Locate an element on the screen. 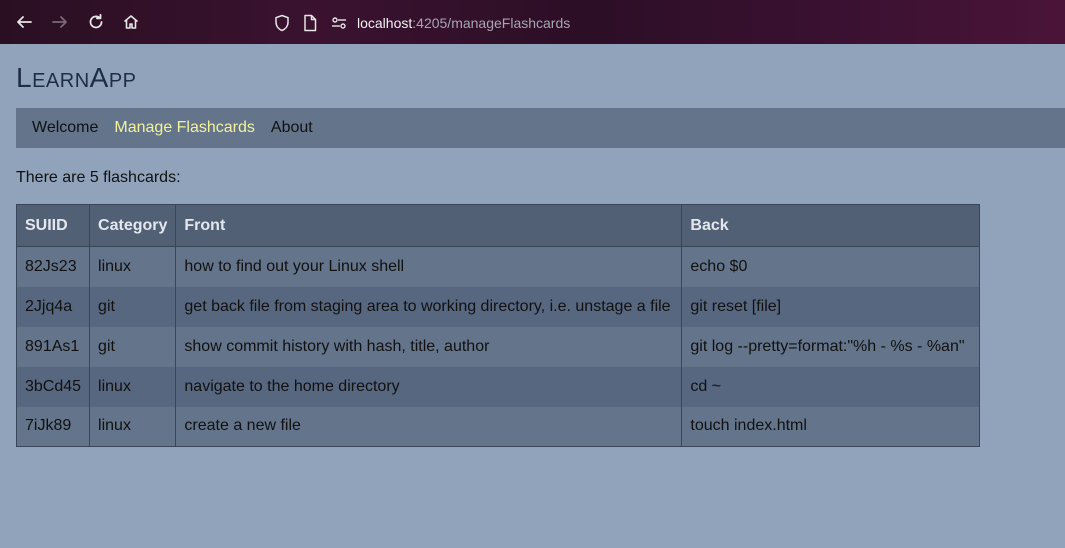  cell-suiid: 891As1 is located at coordinates (53, 346).